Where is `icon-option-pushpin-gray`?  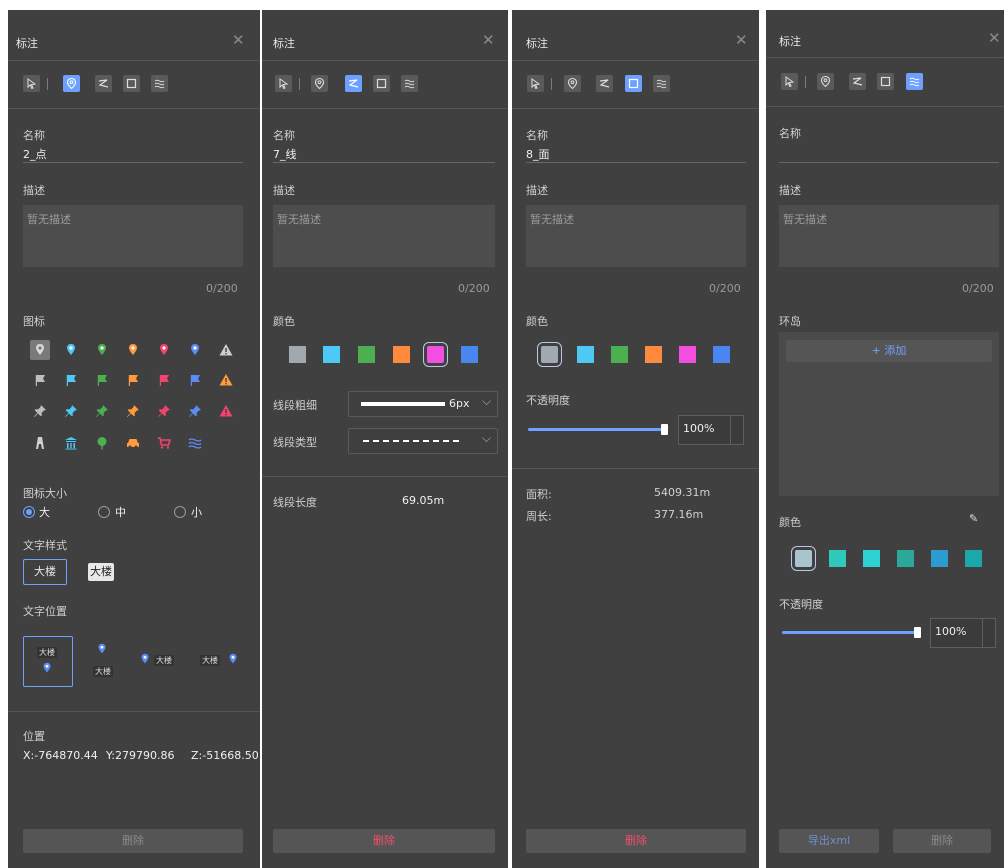
icon-option-pushpin-gray is located at coordinates (40, 411).